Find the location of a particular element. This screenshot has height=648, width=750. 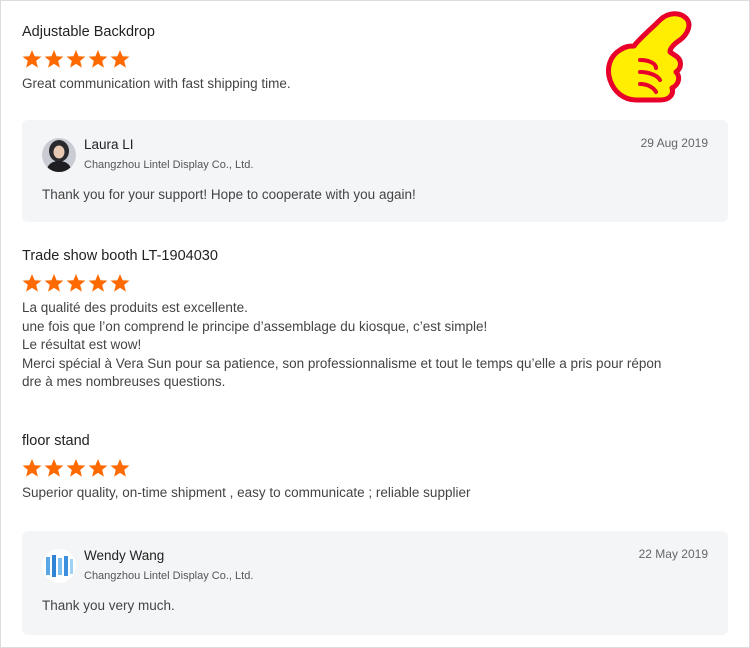

reply-date: 29 Aug 2019 is located at coordinates (674, 143).